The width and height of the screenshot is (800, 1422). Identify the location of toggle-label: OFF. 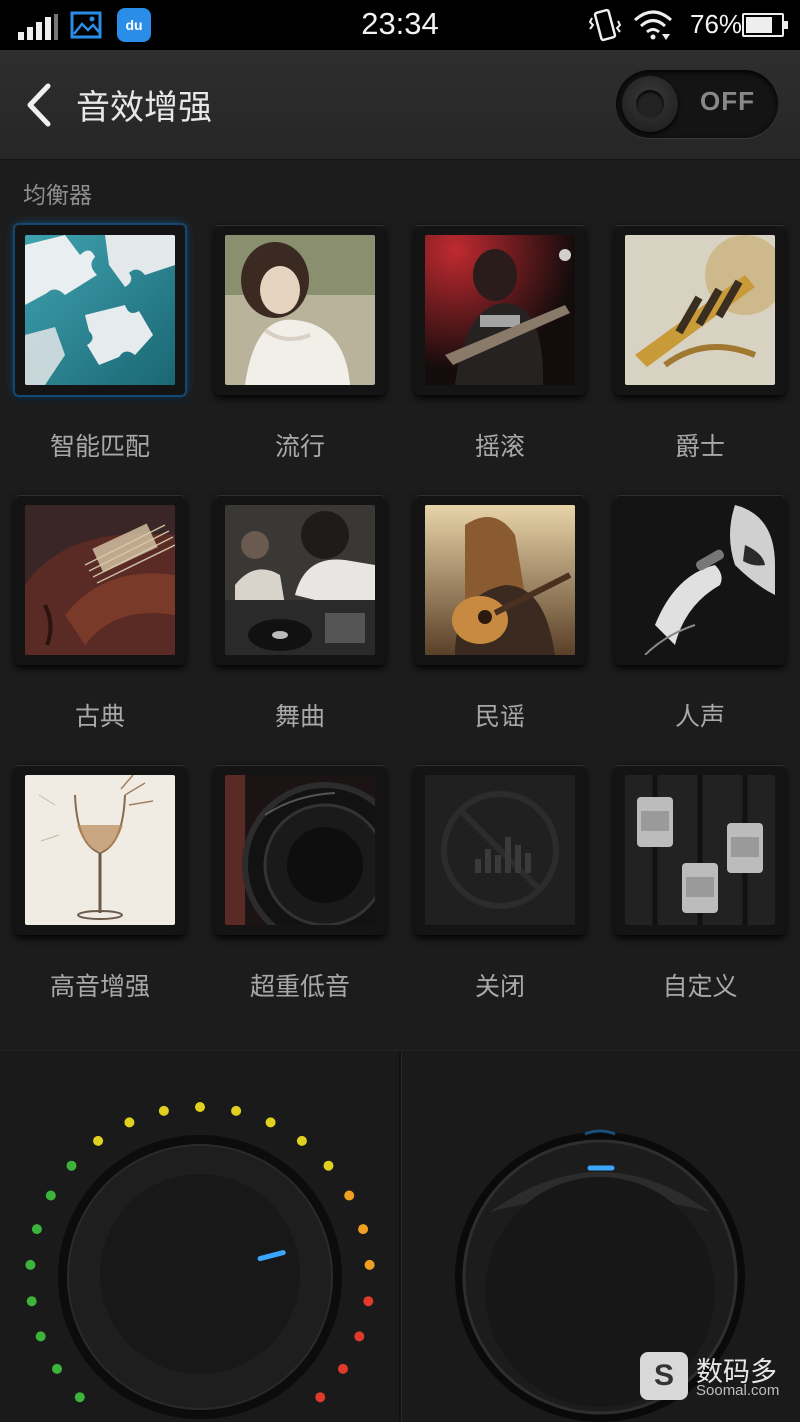
(727, 101).